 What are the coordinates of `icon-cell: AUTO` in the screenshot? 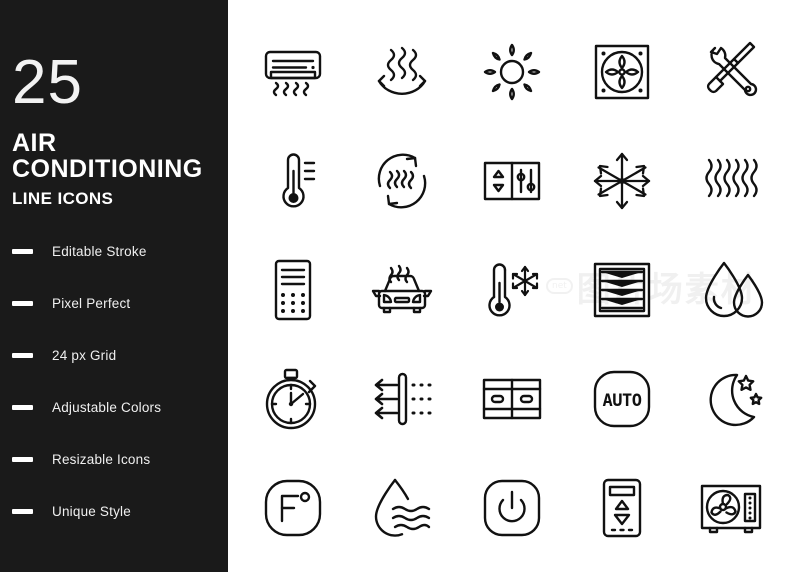 It's located at (622, 398).